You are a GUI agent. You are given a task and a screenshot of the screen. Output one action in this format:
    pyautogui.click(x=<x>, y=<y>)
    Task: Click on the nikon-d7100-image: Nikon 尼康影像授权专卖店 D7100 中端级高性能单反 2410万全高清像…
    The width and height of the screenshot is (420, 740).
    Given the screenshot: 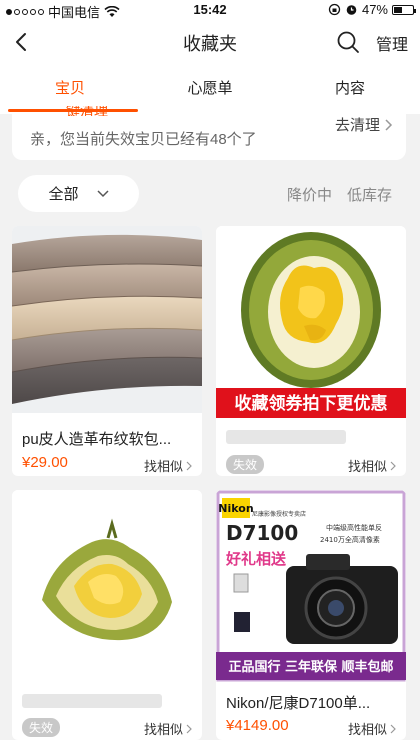 What is the action you would take?
    pyautogui.click(x=311, y=586)
    